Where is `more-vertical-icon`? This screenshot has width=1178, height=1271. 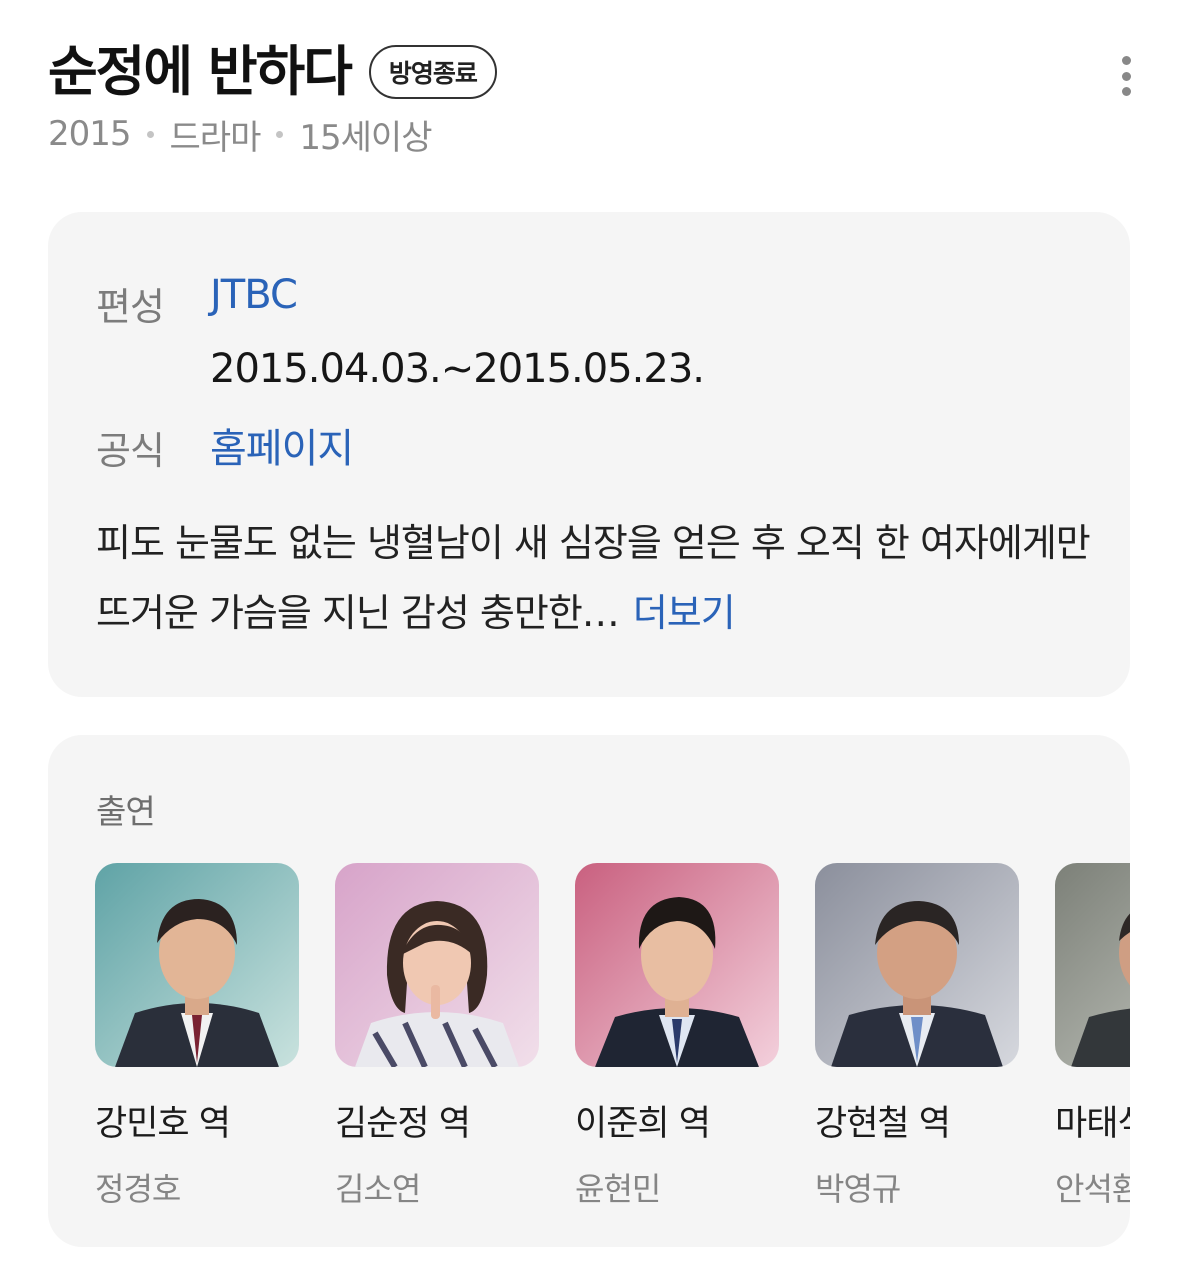
more-vertical-icon is located at coordinates (1126, 60).